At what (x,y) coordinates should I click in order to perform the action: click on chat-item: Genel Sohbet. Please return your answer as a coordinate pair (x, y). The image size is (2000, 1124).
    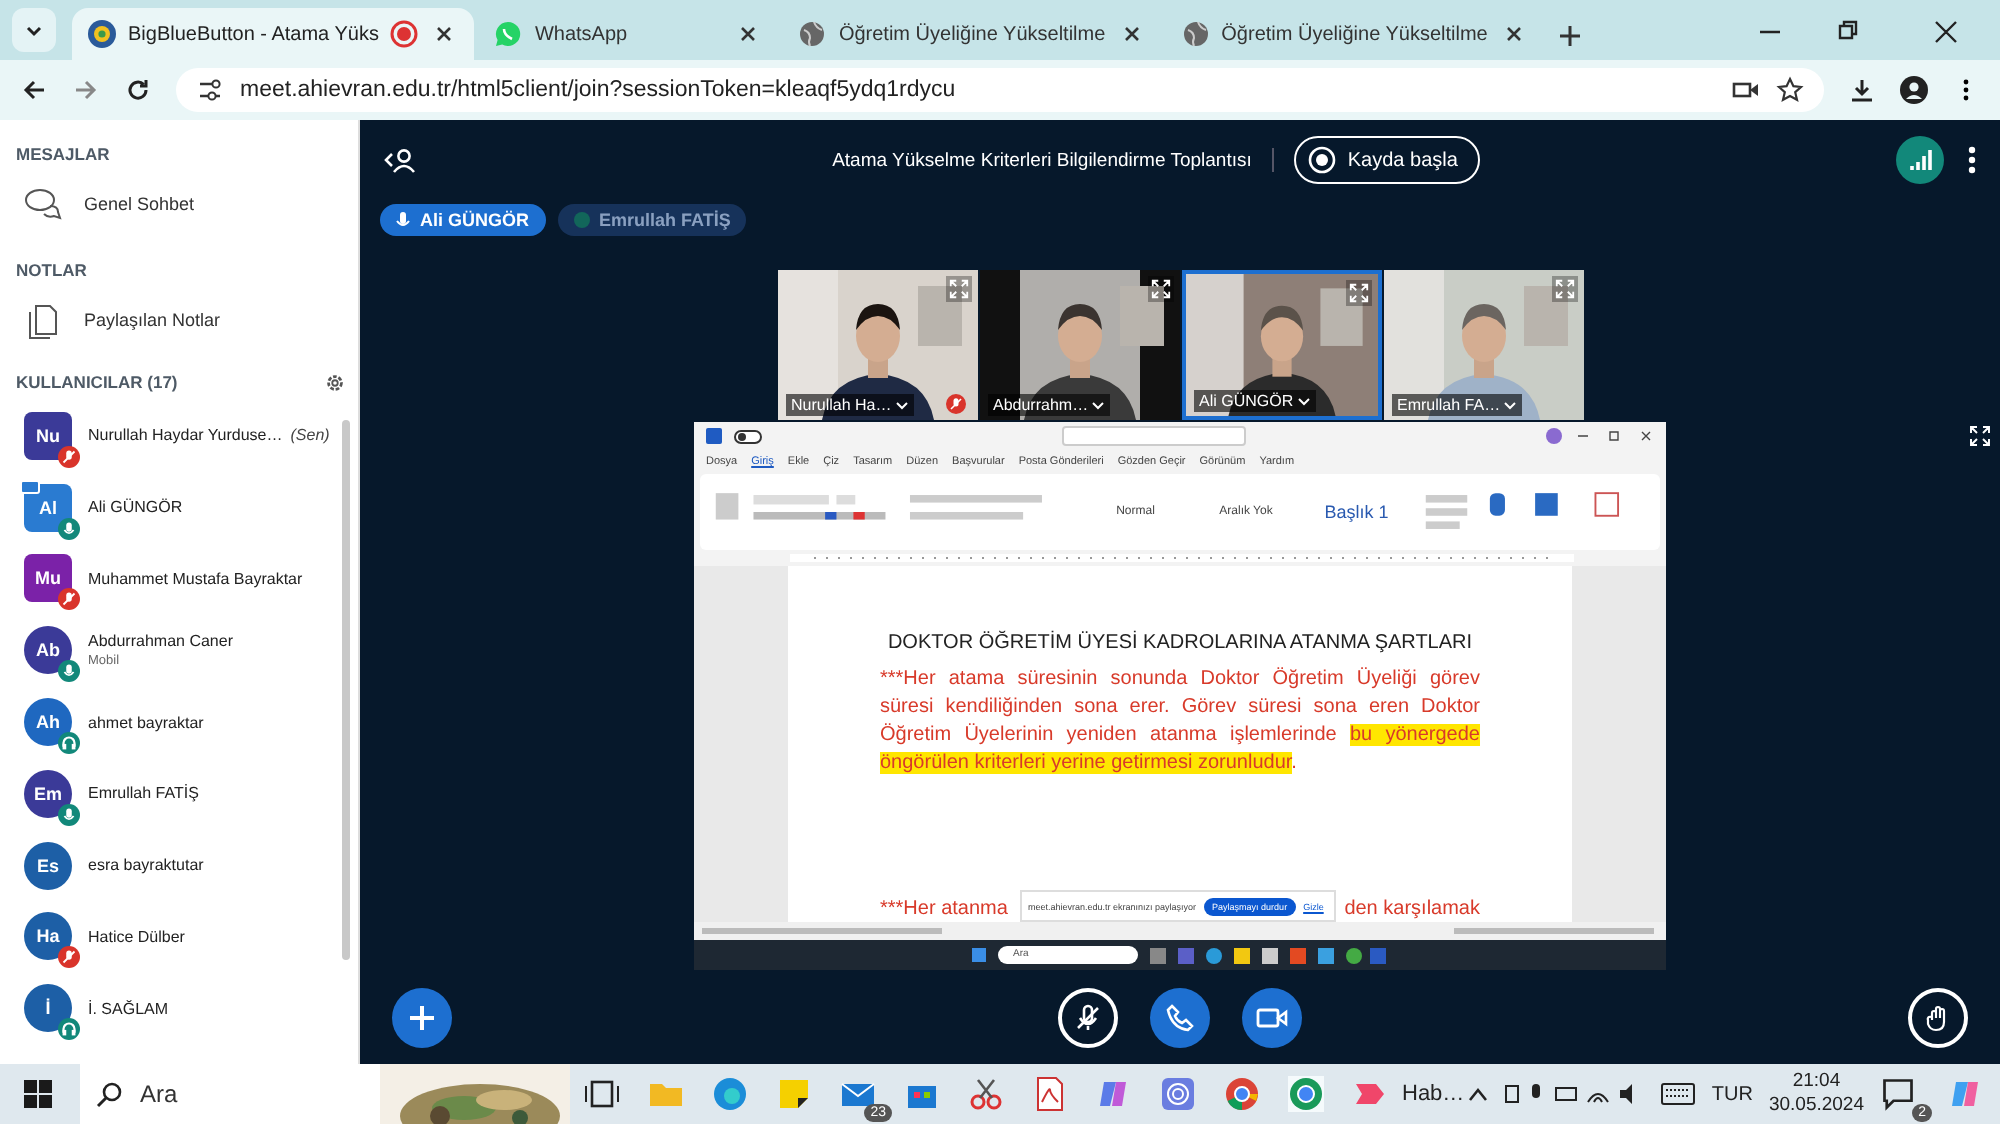
    Looking at the image, I should click on (179, 204).